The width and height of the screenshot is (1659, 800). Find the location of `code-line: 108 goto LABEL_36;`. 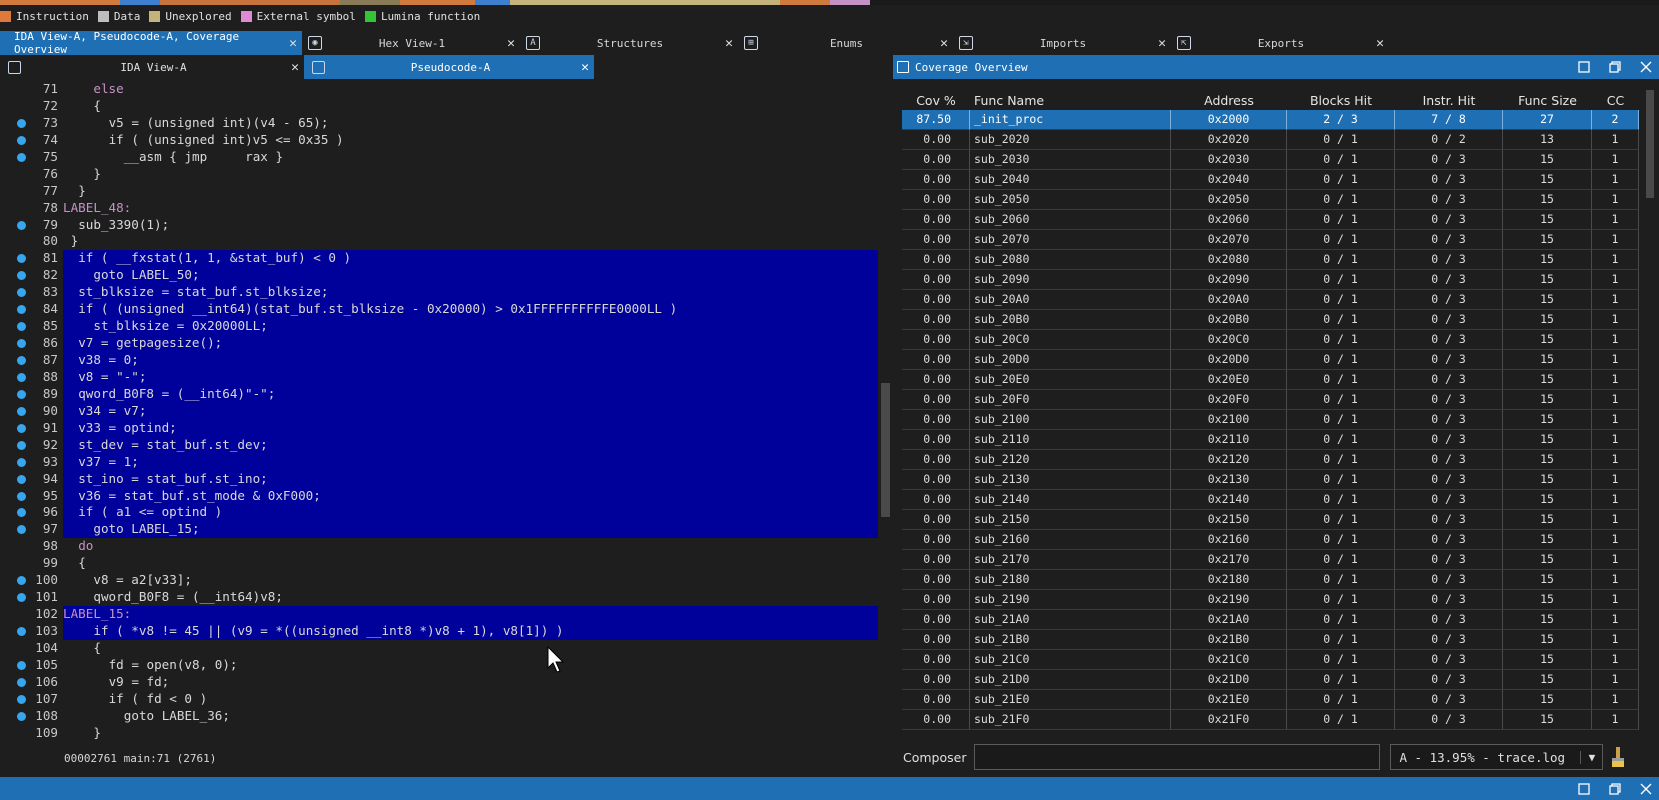

code-line: 108 goto LABEL_36; is located at coordinates (439, 716).